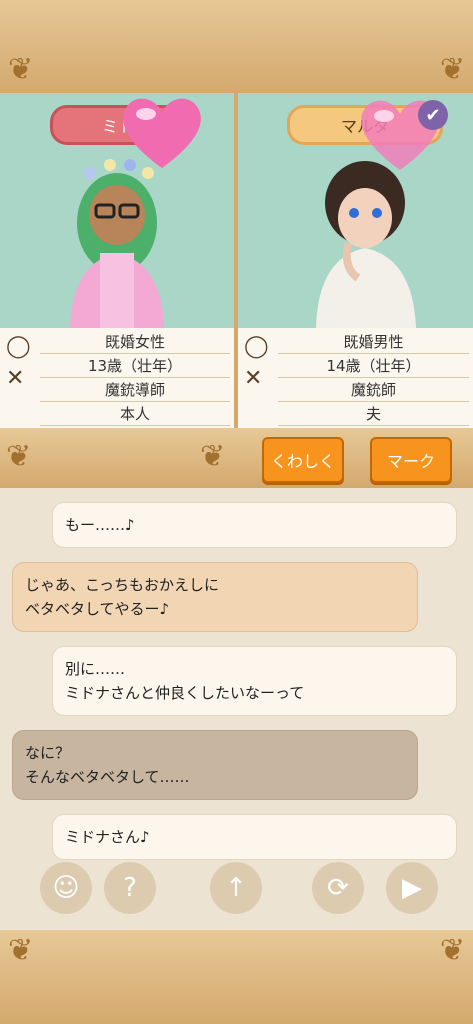 This screenshot has height=1024, width=473. I want to click on chat-bubble: もー……♪, so click(254, 525).